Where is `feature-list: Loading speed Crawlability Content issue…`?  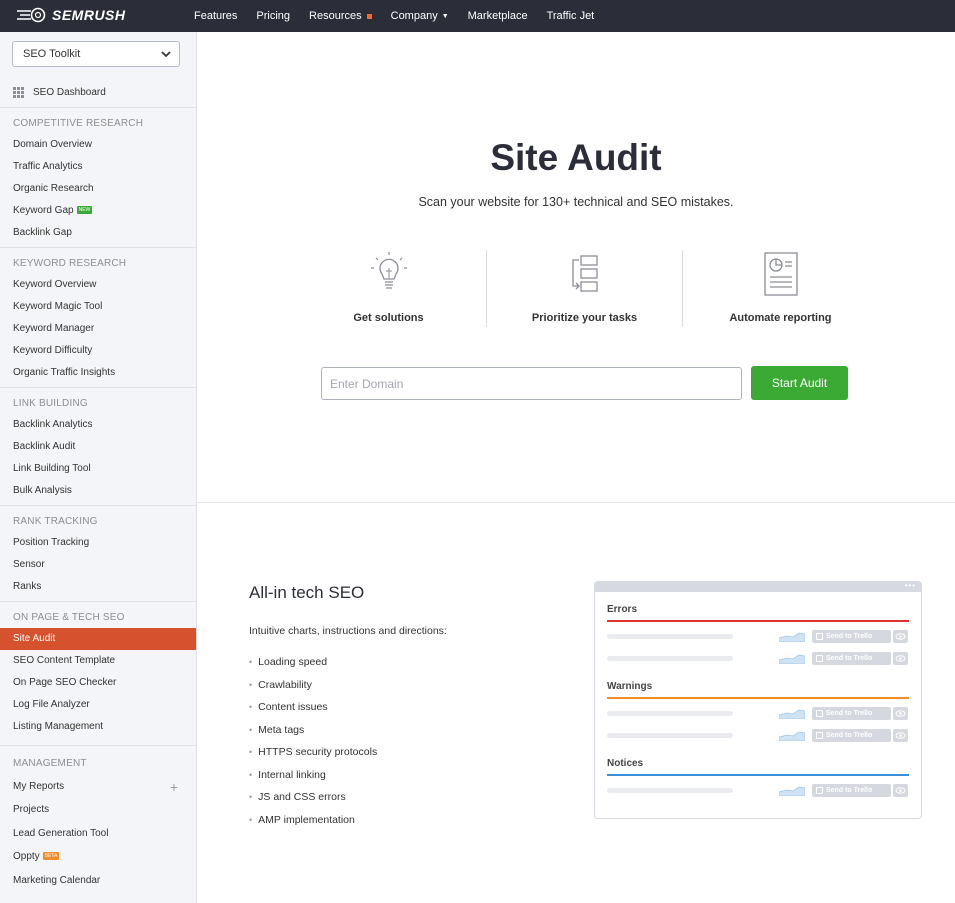 feature-list: Loading speed Crawlability Content issue… is located at coordinates (313, 745).